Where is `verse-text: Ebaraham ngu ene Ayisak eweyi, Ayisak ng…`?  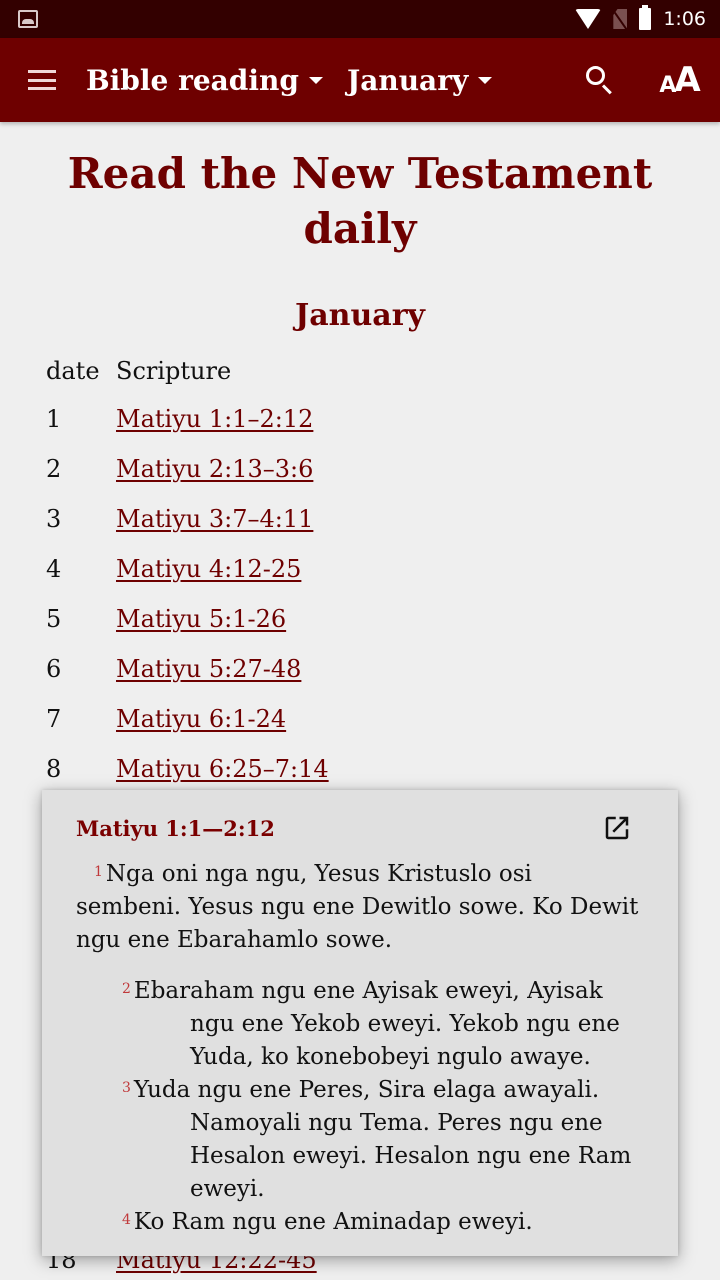
verse-text: Ebaraham ngu ene Ayisak eweyi, Ayisak ng… is located at coordinates (376, 1024).